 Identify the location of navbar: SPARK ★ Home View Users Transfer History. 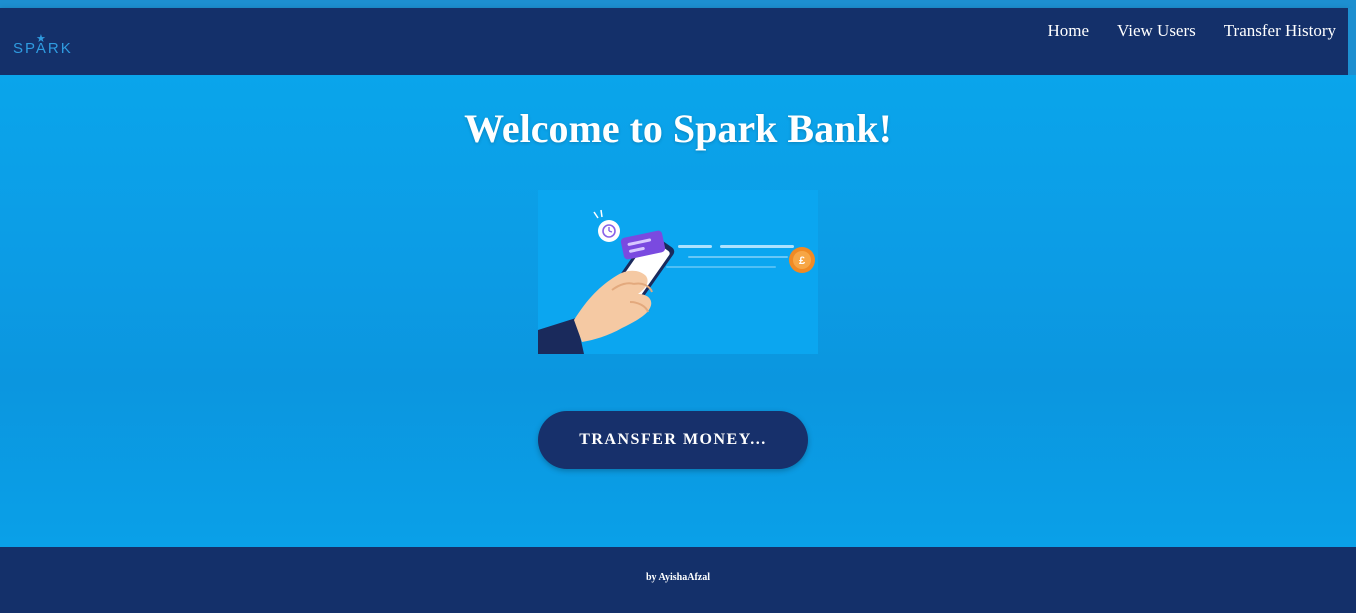
(674, 41).